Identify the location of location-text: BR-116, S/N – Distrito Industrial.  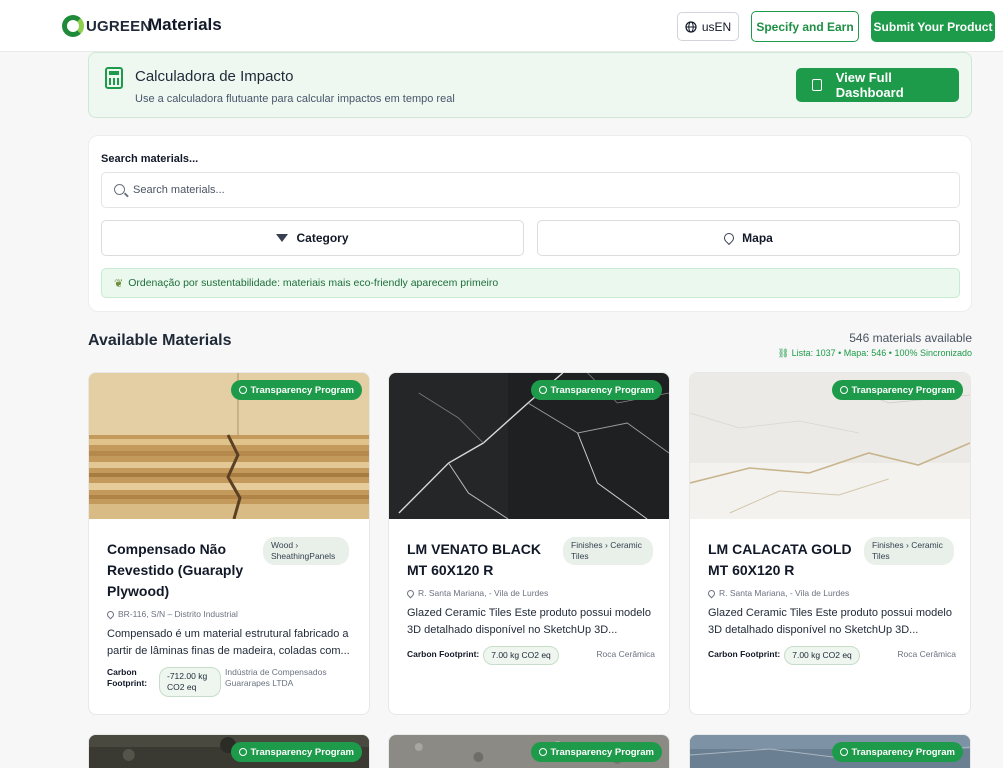
(178, 614).